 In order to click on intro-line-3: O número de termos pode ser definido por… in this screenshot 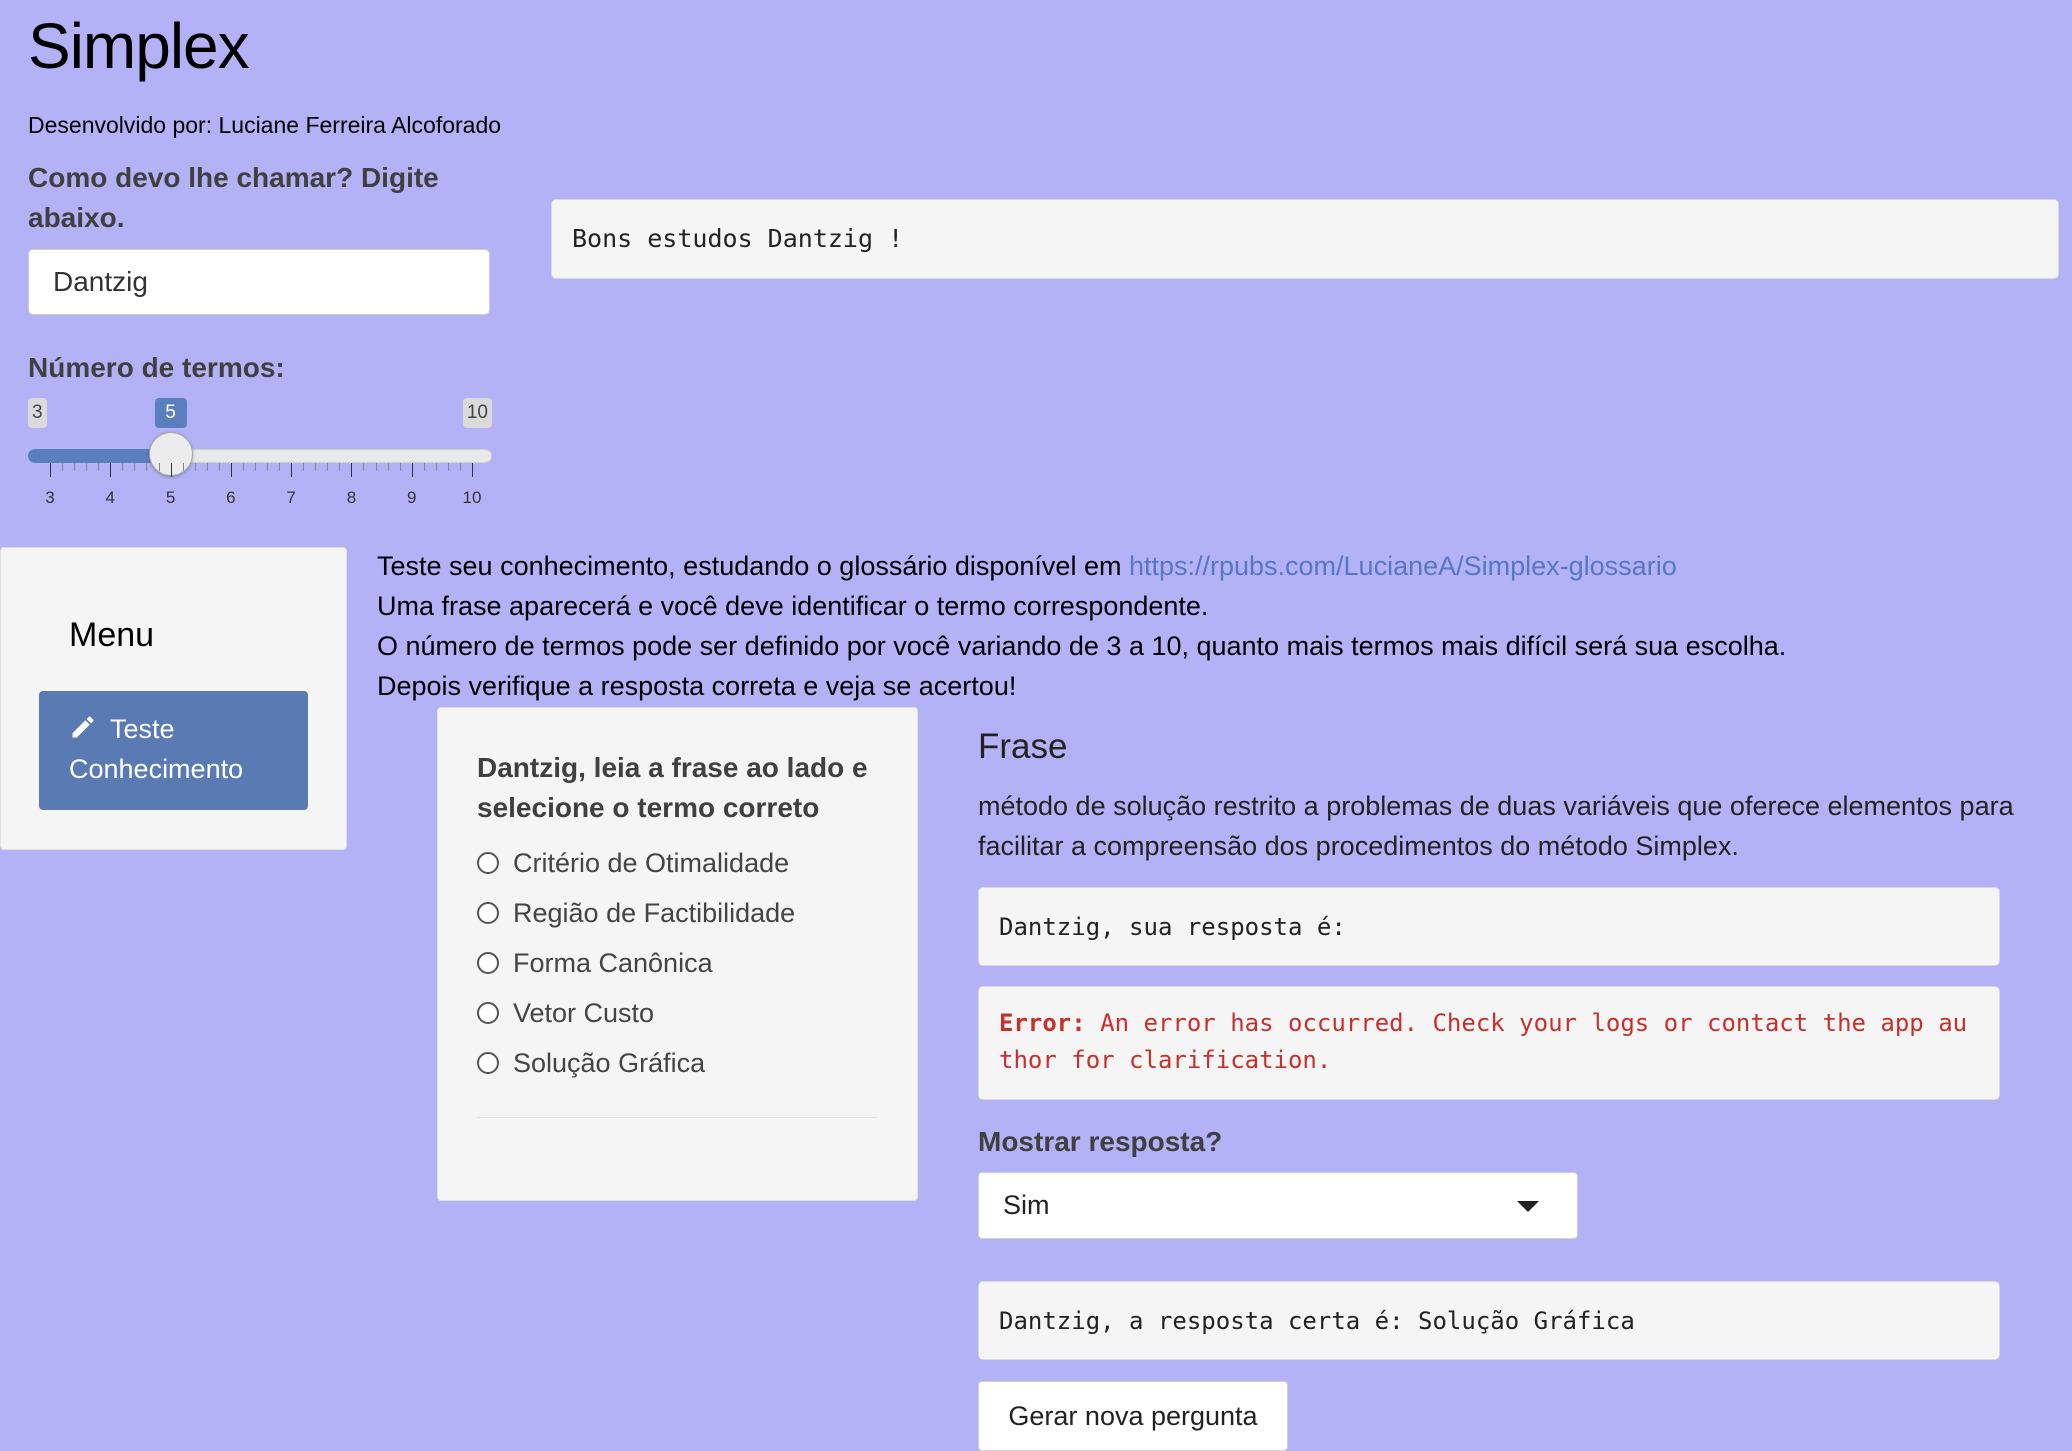, I will do `click(1082, 646)`.